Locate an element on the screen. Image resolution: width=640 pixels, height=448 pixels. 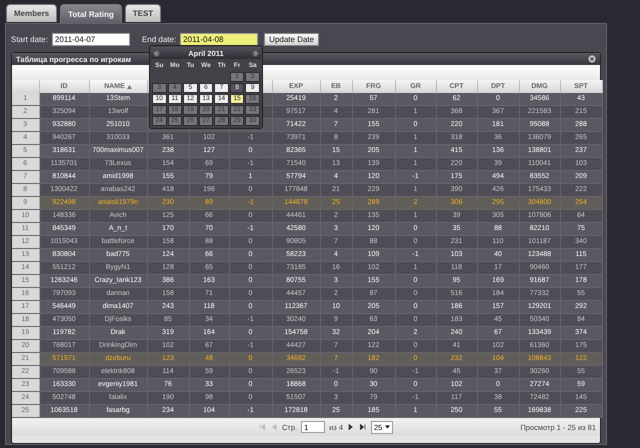
next-page-icon is located at coordinates (351, 427).